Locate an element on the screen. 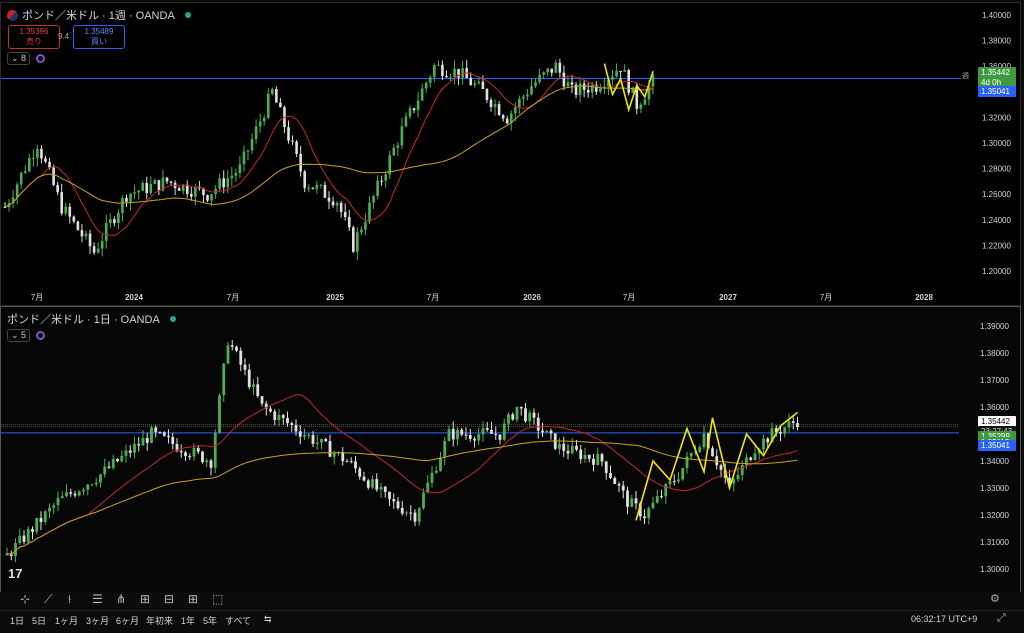 The width and height of the screenshot is (1024, 633). range-button: 1日 is located at coordinates (17, 620).